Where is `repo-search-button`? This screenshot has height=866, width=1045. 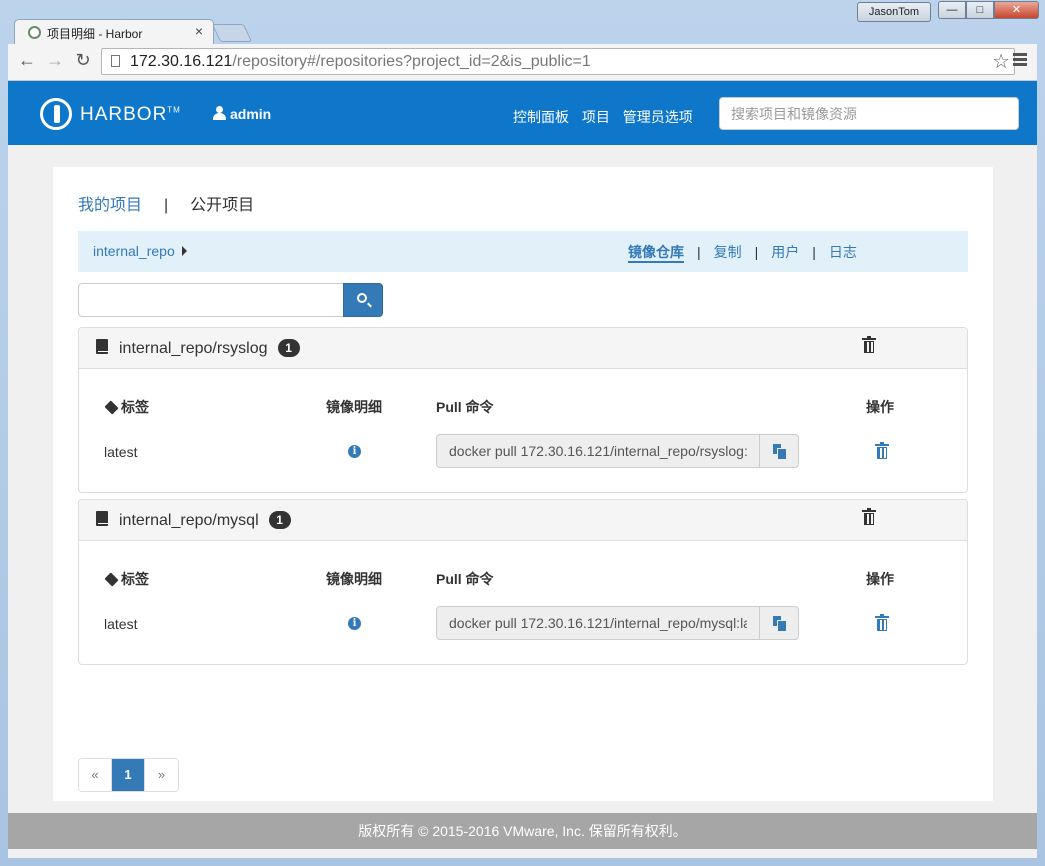
repo-search-button is located at coordinates (363, 300).